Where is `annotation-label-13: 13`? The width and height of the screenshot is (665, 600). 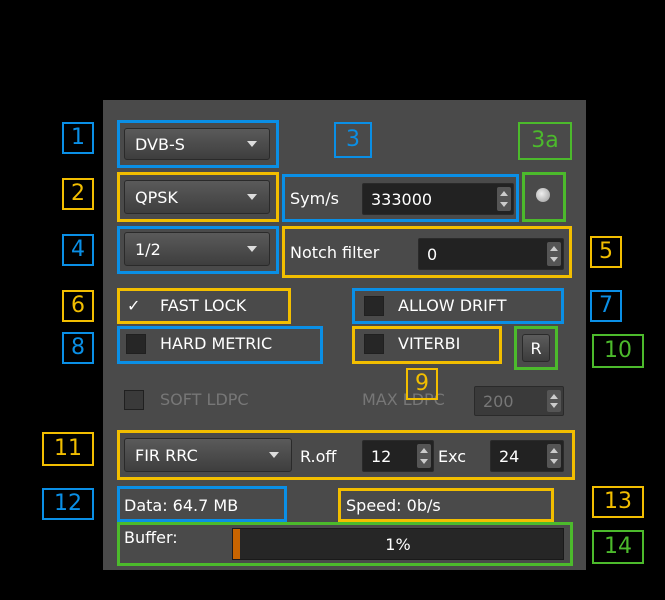
annotation-label-13: 13 is located at coordinates (618, 502).